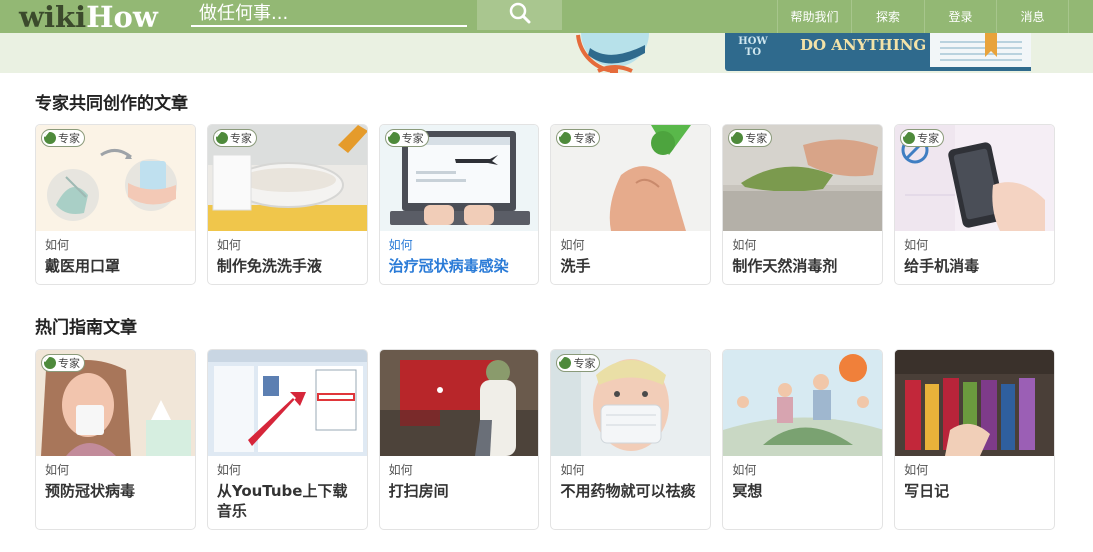 This screenshot has width=1093, height=552. Describe the element at coordinates (980, 52) in the screenshot. I see `book-pages` at that location.